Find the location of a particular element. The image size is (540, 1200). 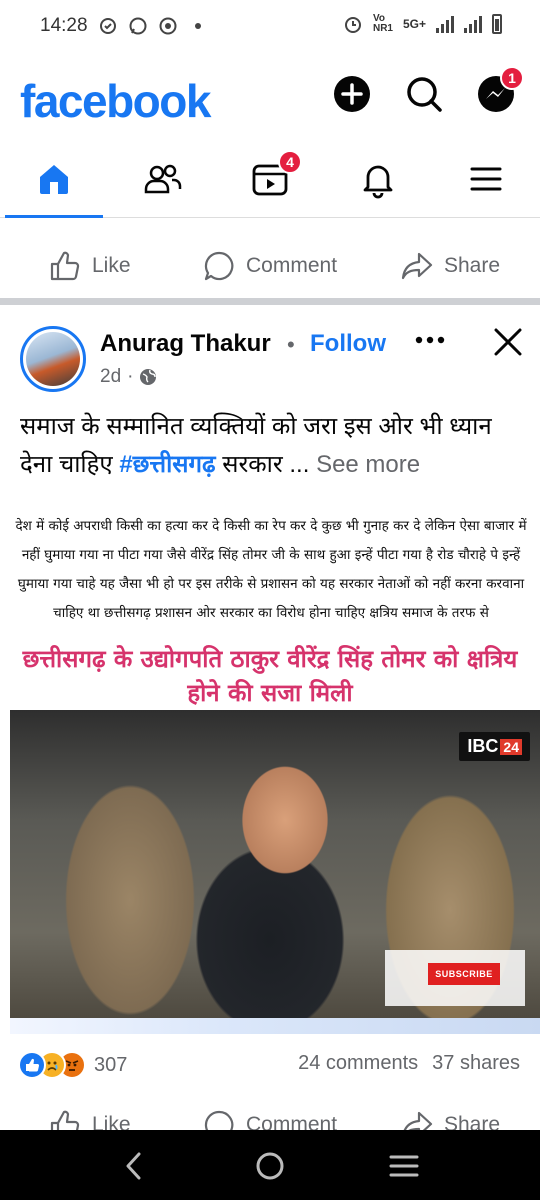

status-time: 14:28 is located at coordinates (64, 25).